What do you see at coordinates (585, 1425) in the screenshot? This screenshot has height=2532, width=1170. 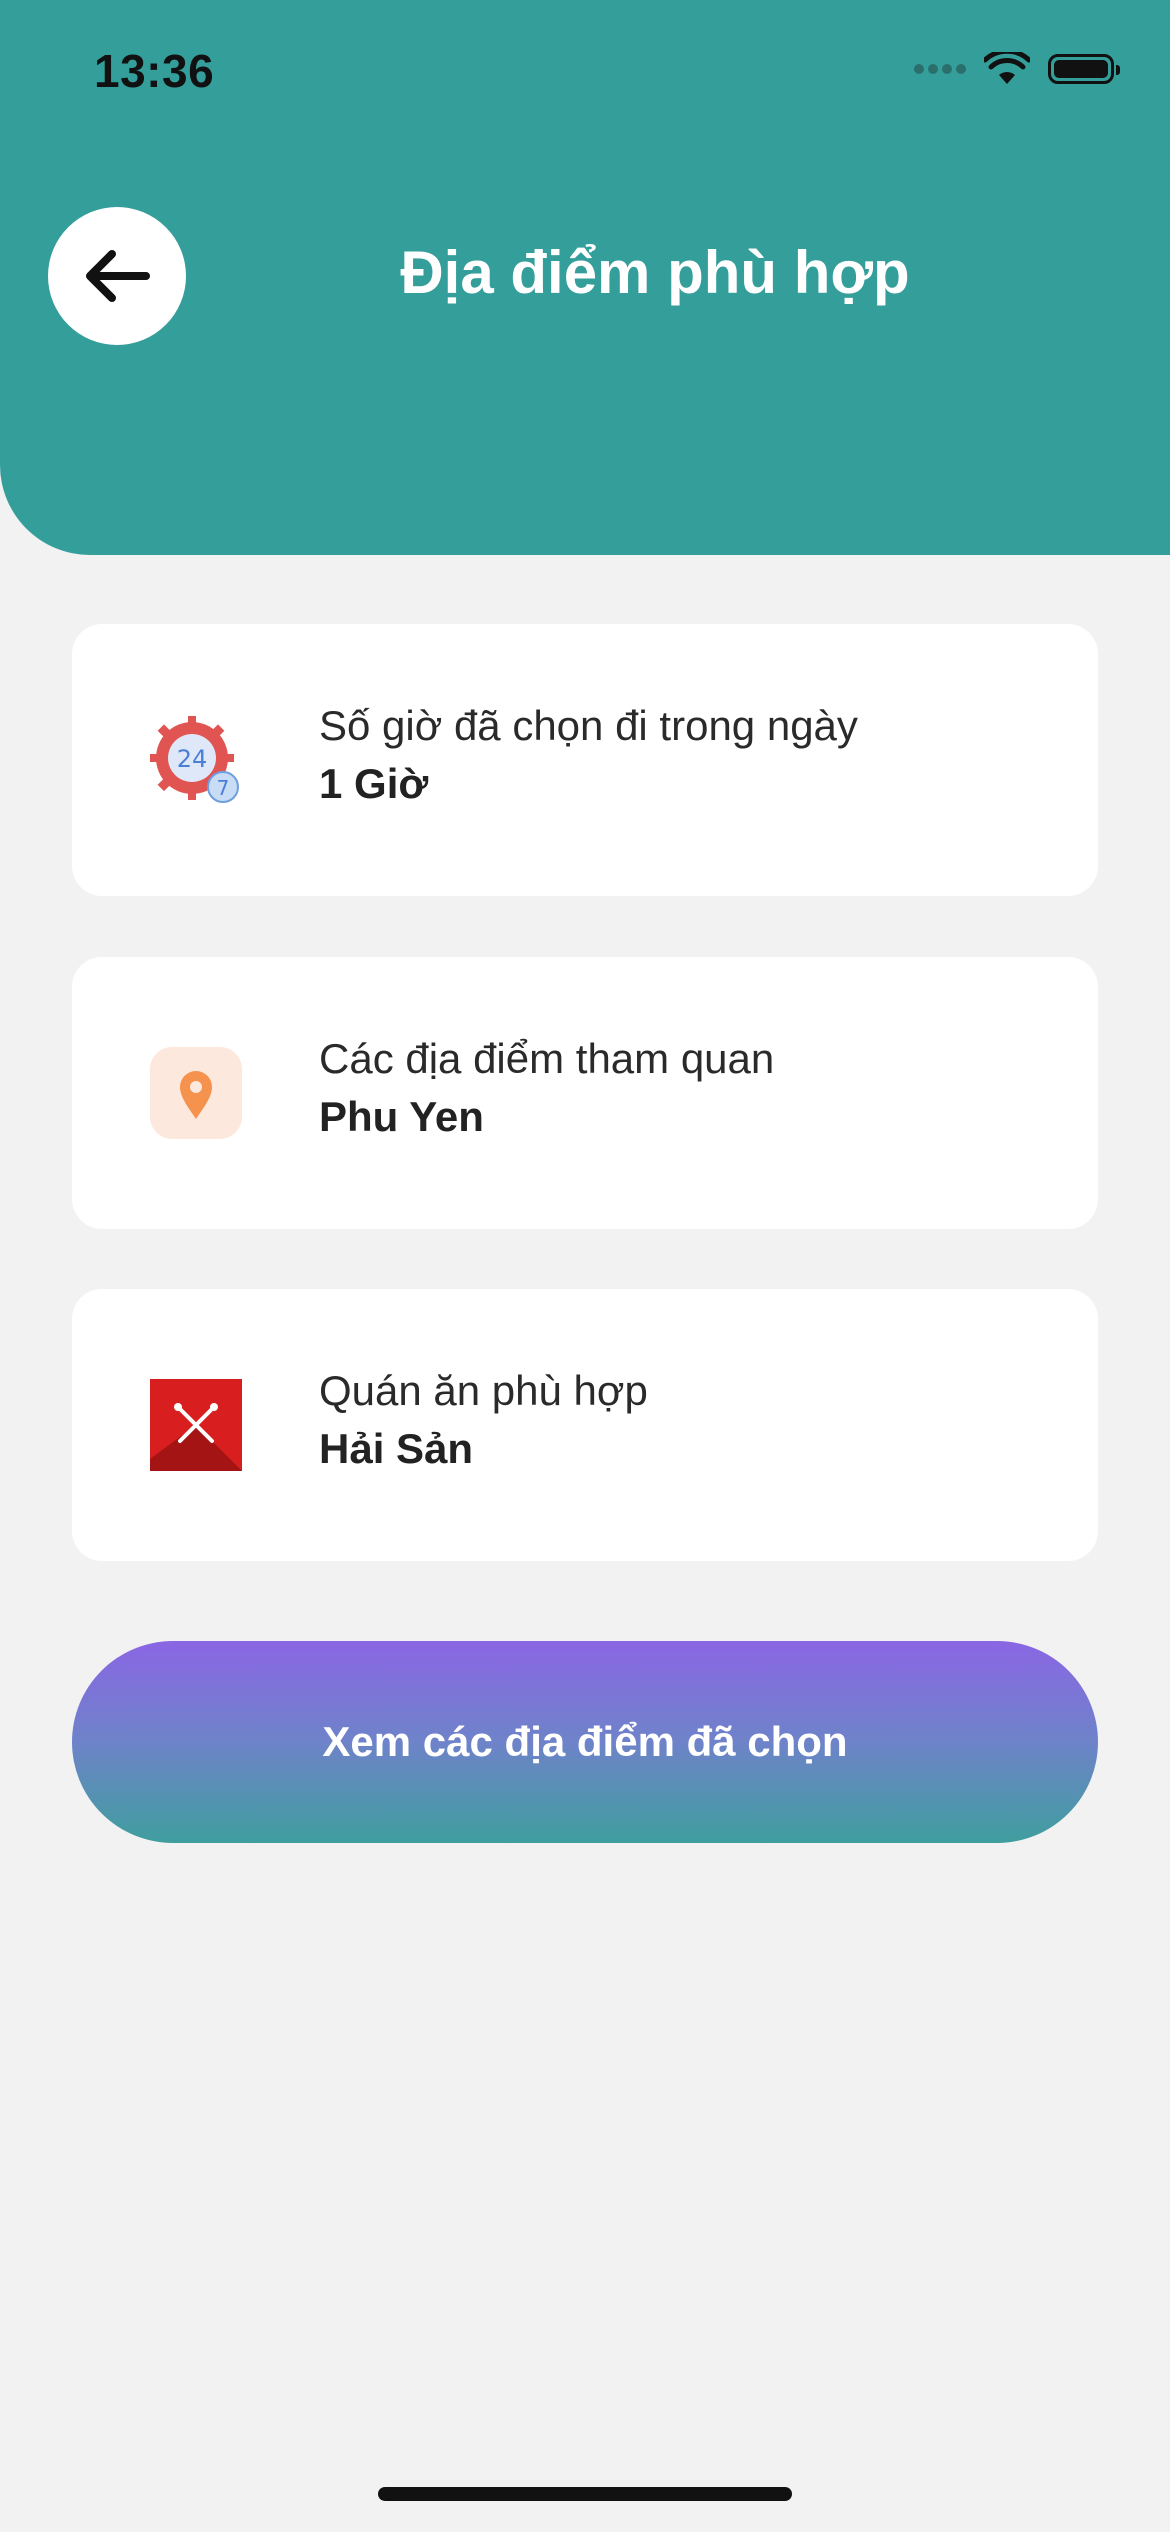 I see `restaurant-card: Quán ăn phù hợp Hải Sản` at bounding box center [585, 1425].